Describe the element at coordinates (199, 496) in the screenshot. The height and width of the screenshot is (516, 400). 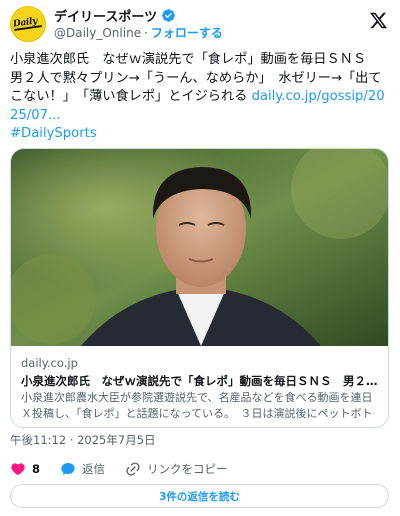
I see `read-replies-button: 3件の返信を読む` at that location.